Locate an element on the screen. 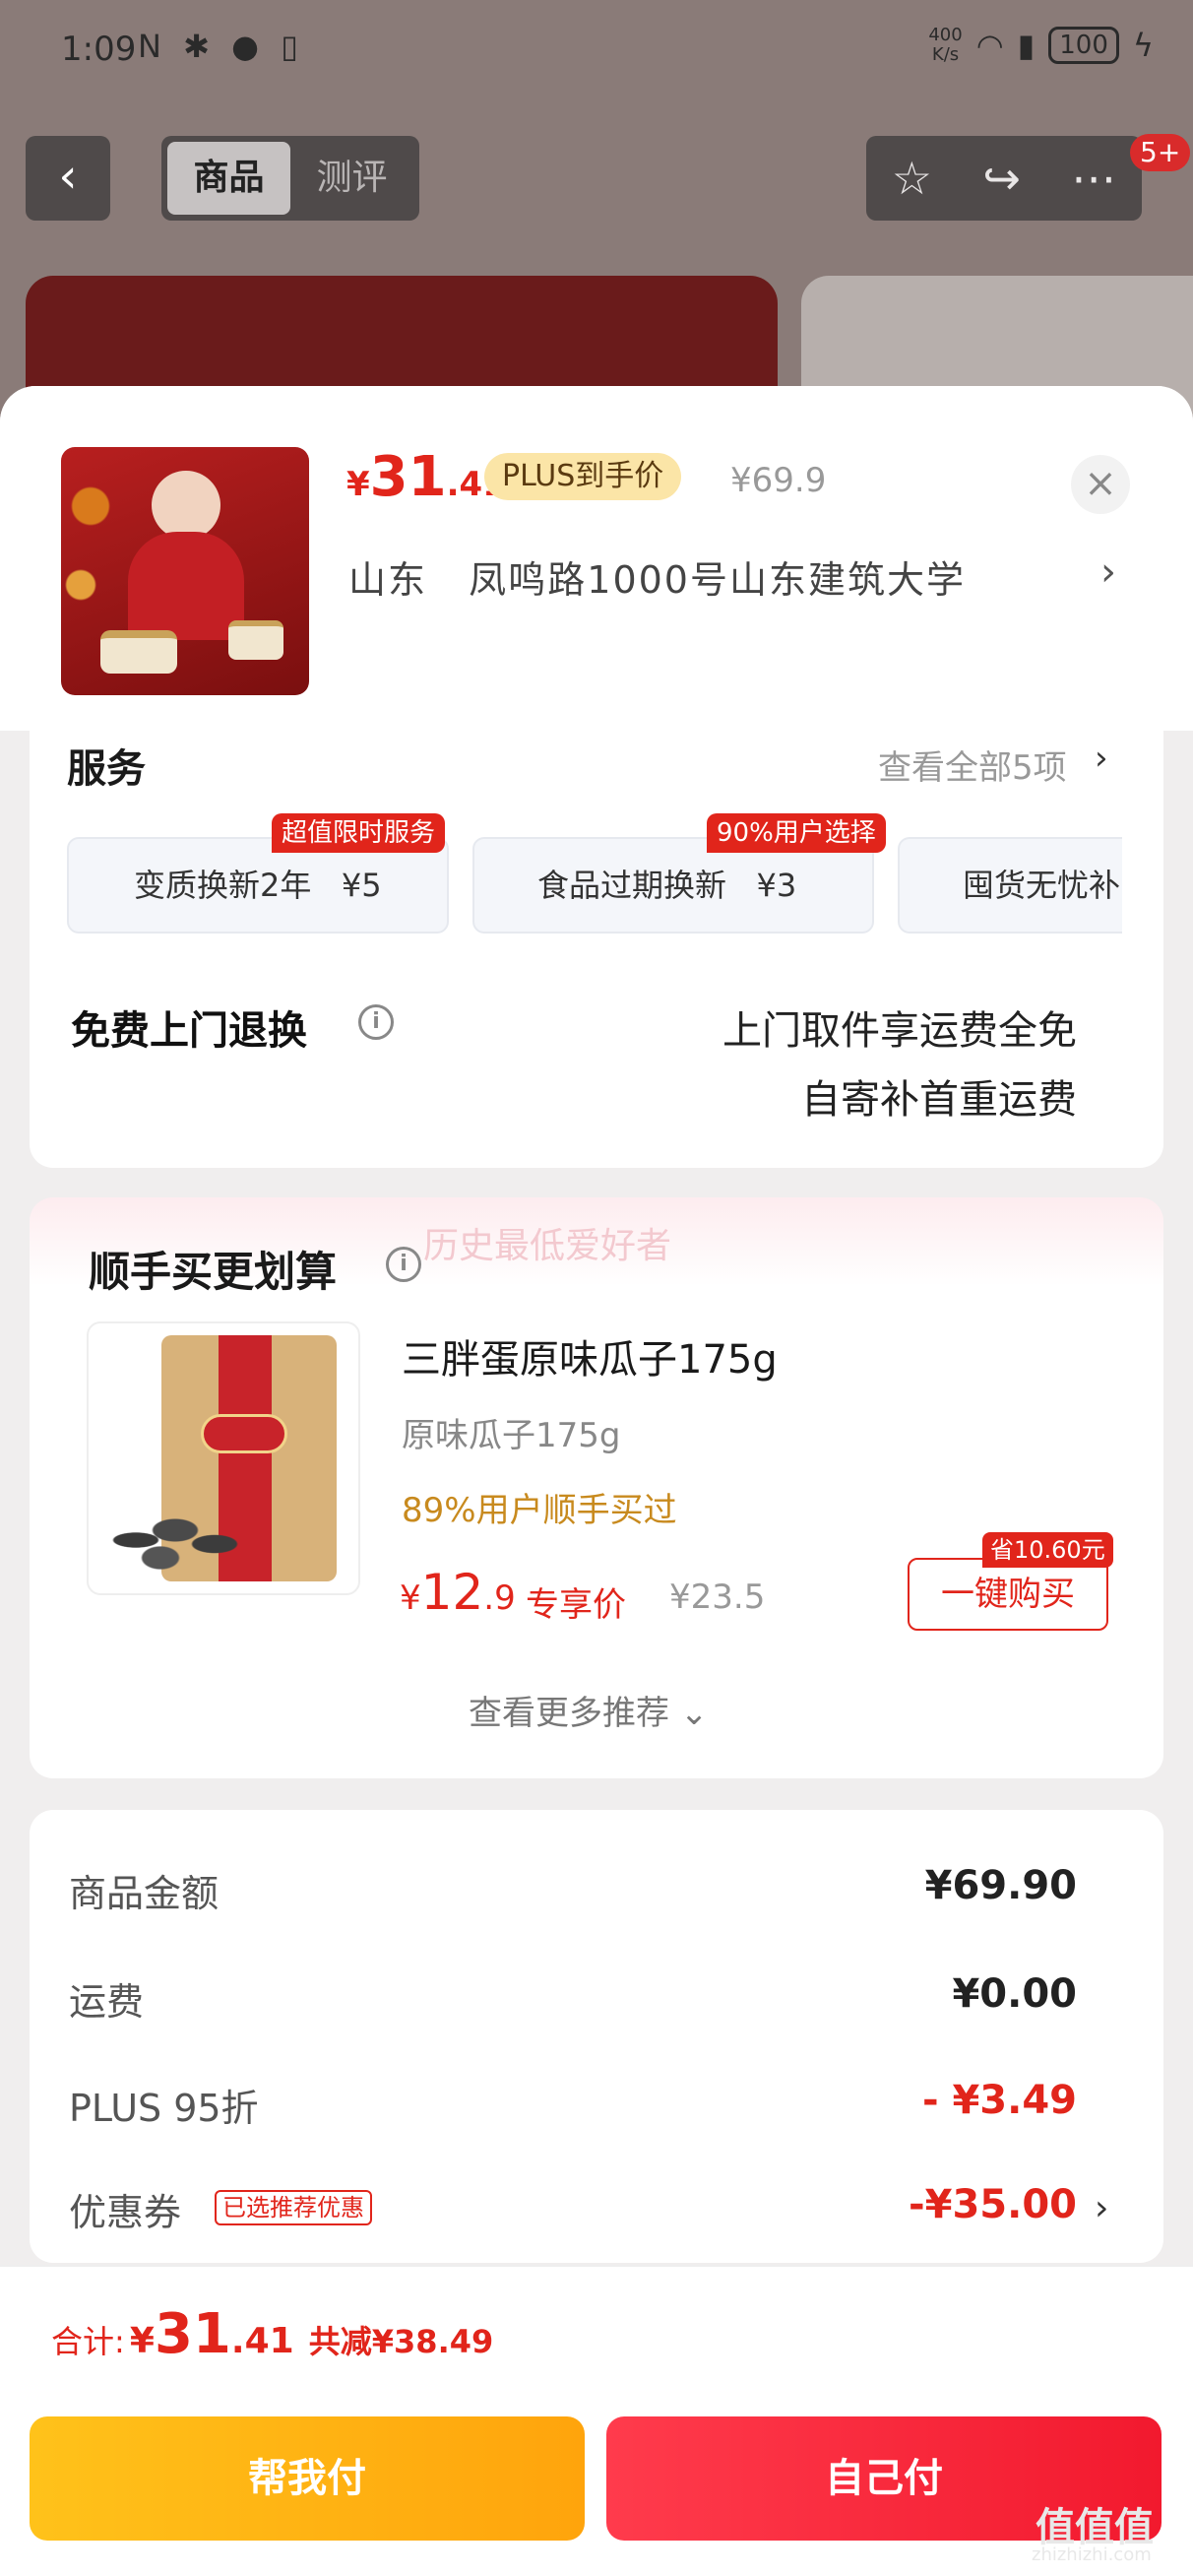  close-icon: × is located at coordinates (1100, 483).